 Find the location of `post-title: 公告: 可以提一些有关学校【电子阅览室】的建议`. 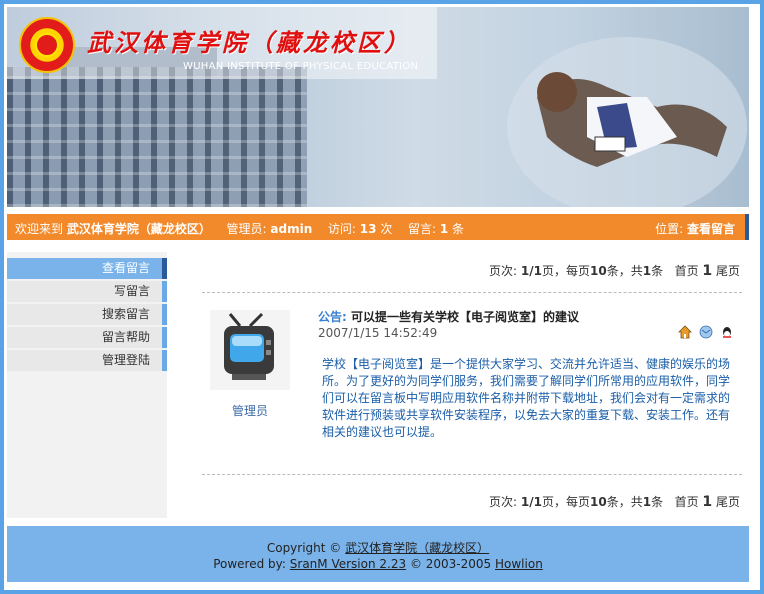

post-title: 公告: 可以提一些有关学校【电子阅览室】的建议 is located at coordinates (448, 316).